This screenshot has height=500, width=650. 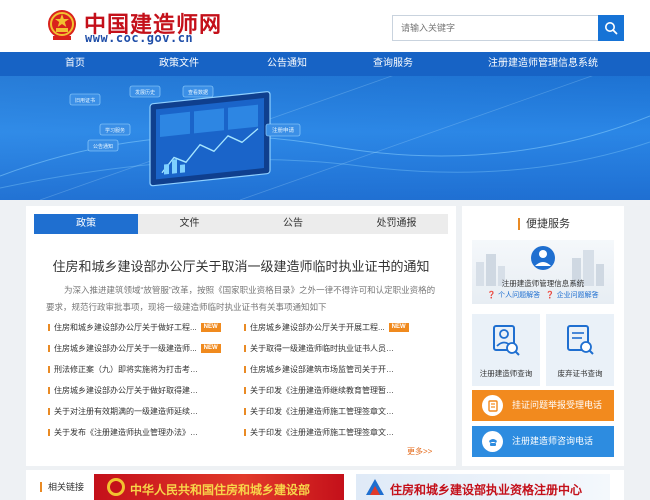 What do you see at coordinates (506, 373) in the screenshot?
I see `tile-label: 注册建造师查询` at bounding box center [506, 373].